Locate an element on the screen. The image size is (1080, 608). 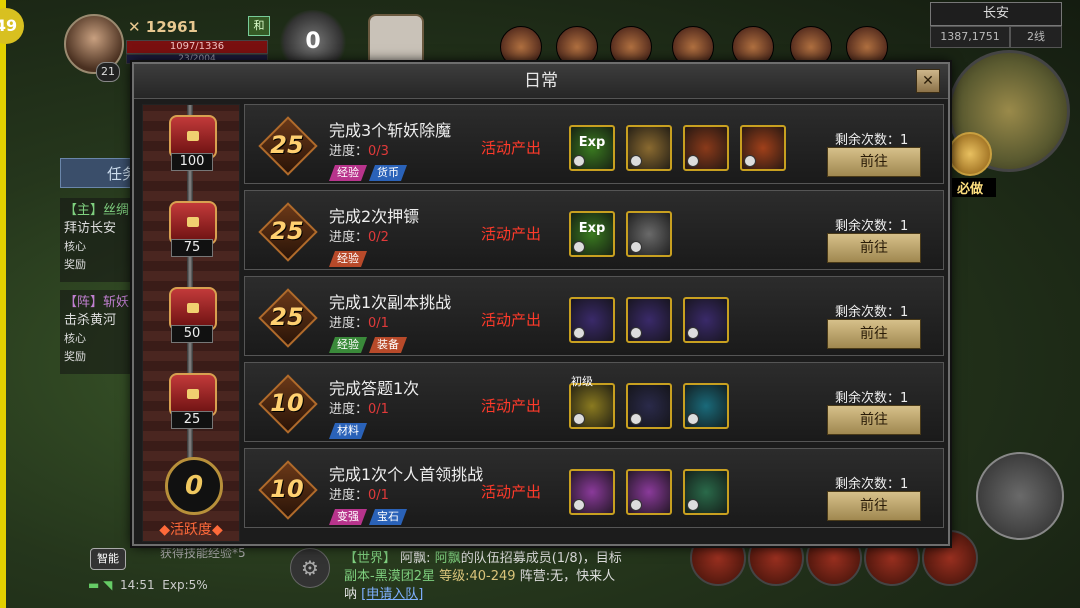
chat-line-3: 呐 [申请入队] is located at coordinates (504, 595).